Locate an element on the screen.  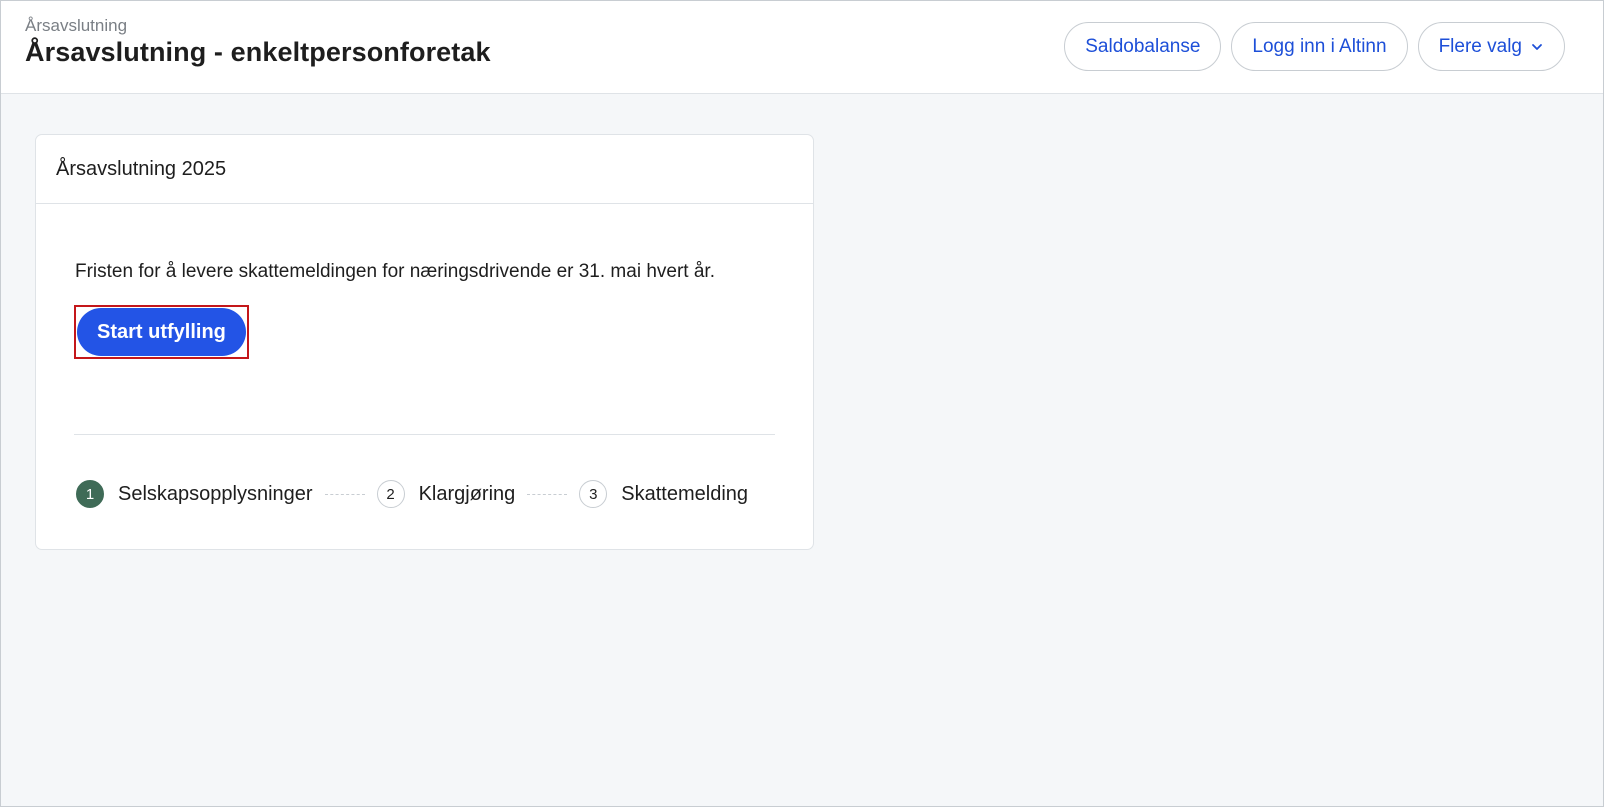
step-number: 3 is located at coordinates (593, 494).